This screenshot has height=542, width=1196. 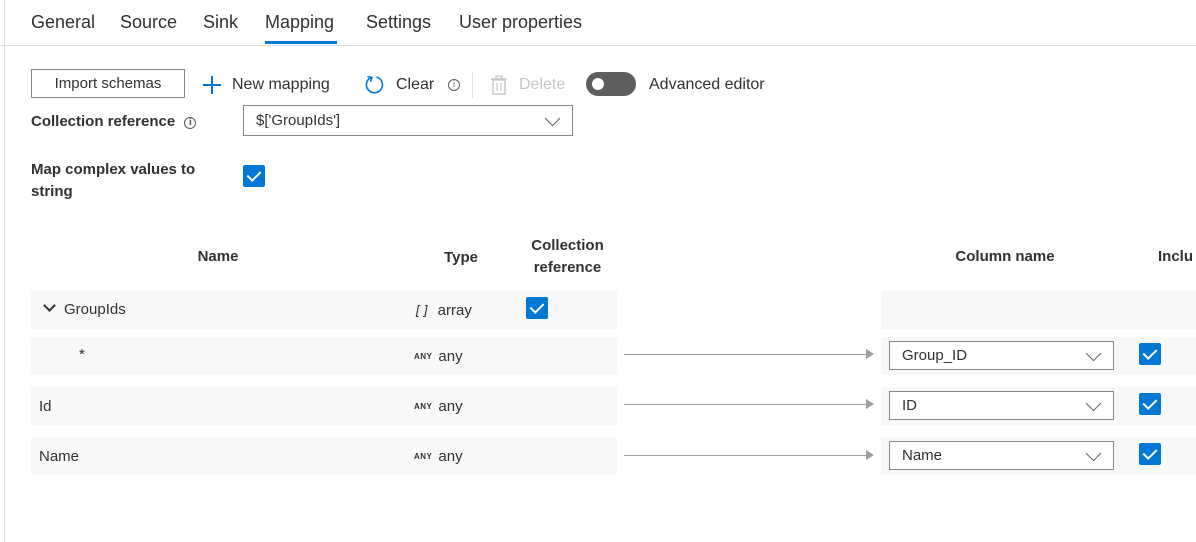 What do you see at coordinates (1001, 355) in the screenshot?
I see `column-name-select: Group_ID` at bounding box center [1001, 355].